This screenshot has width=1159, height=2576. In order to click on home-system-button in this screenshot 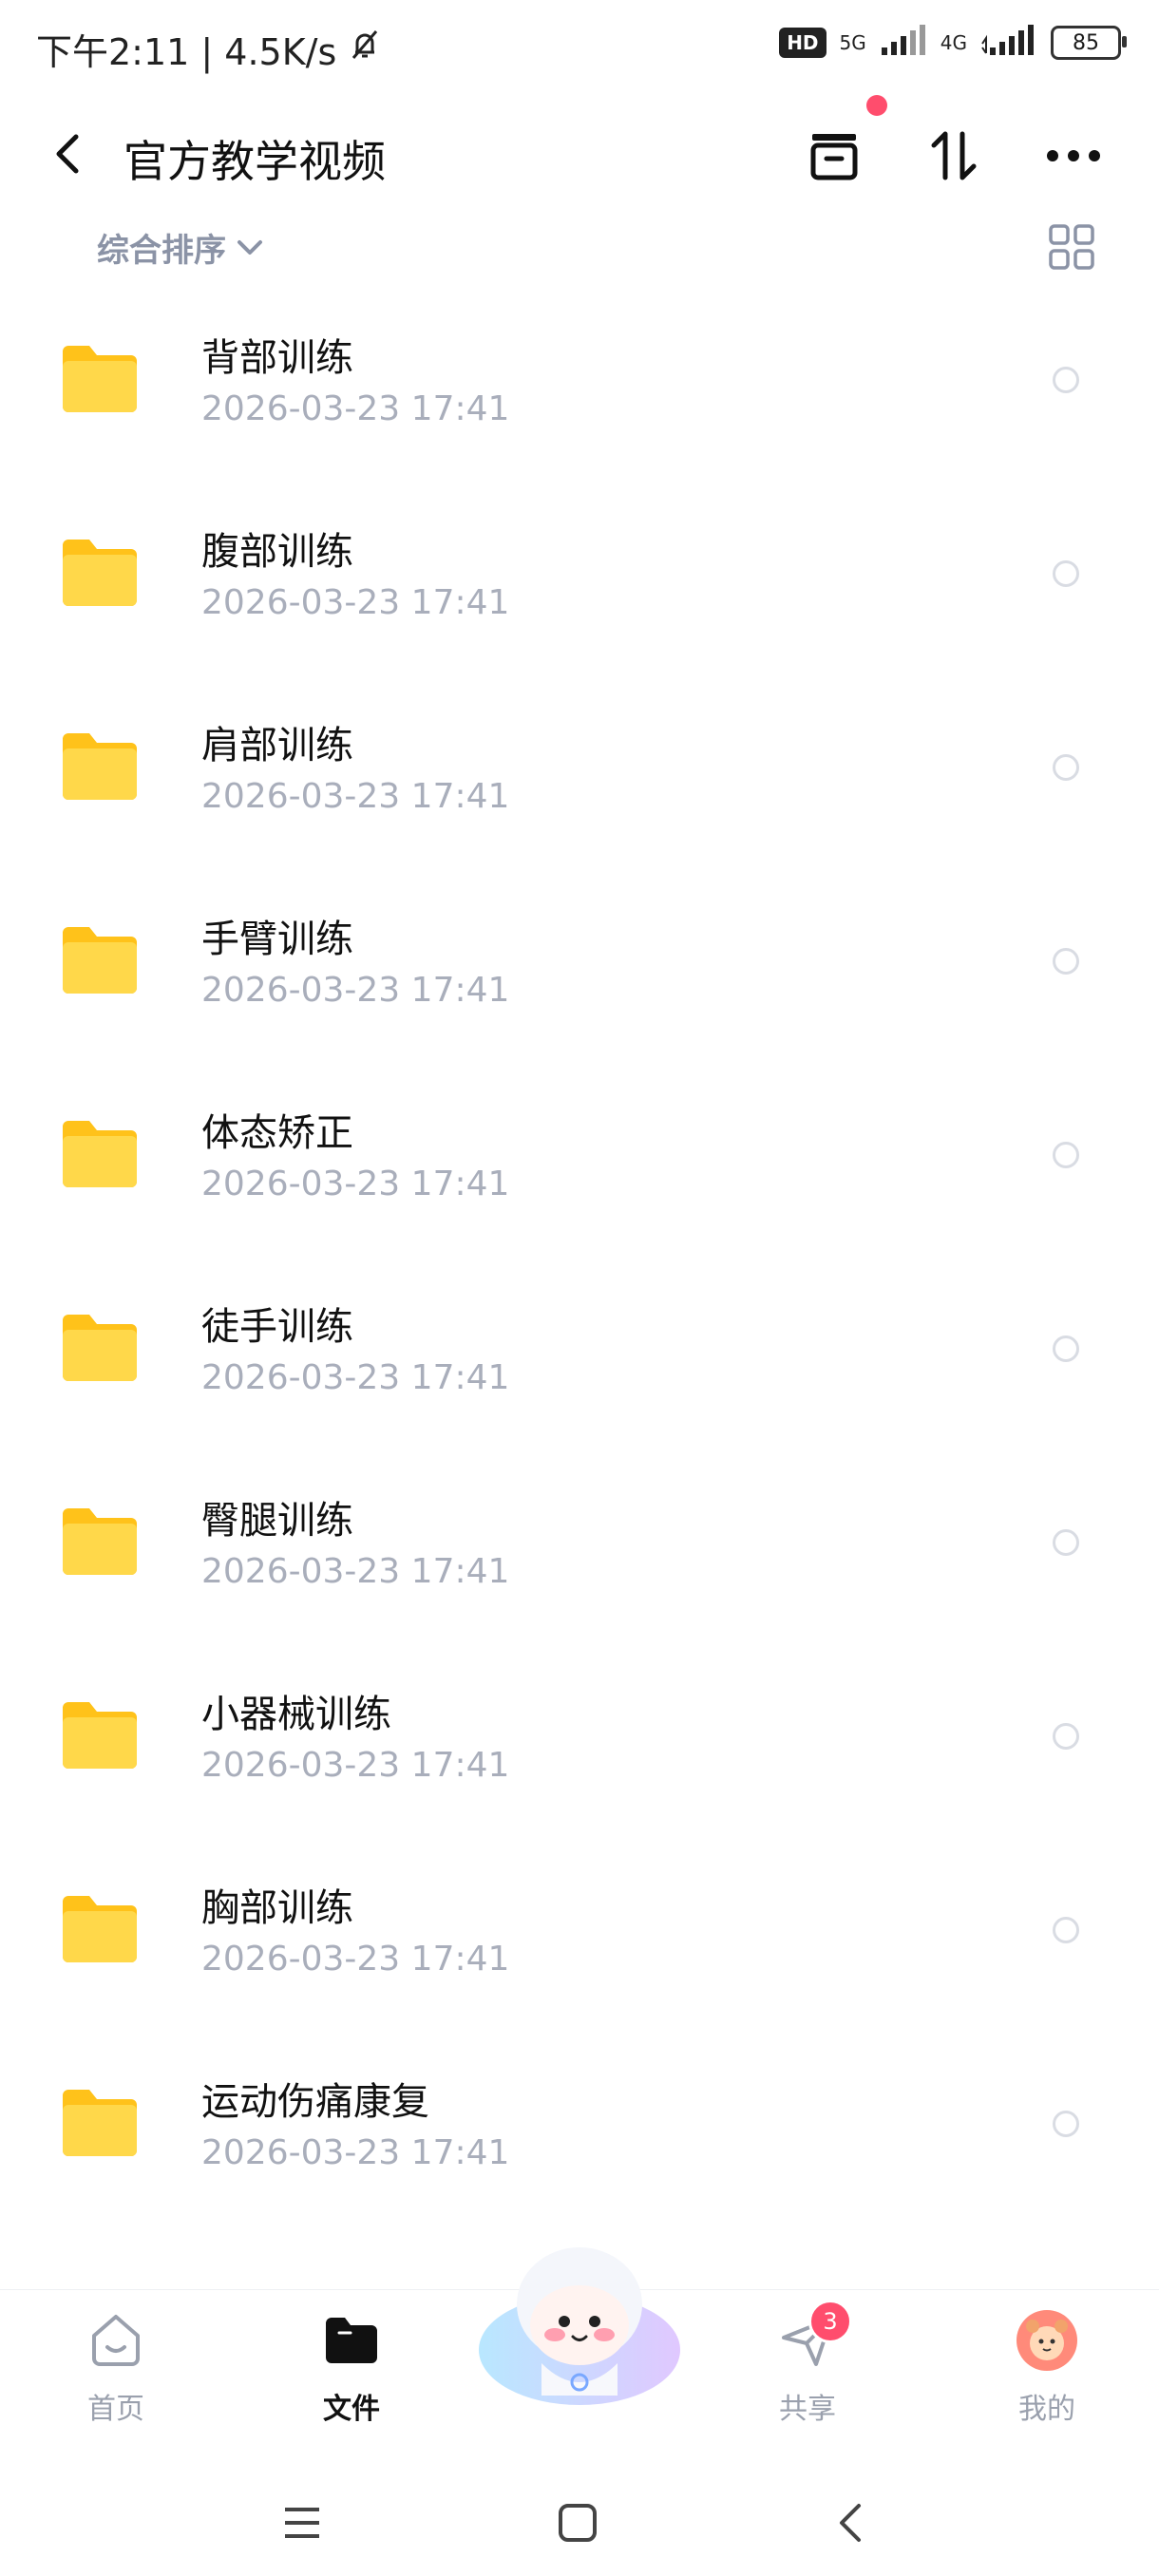, I will do `click(577, 2522)`.